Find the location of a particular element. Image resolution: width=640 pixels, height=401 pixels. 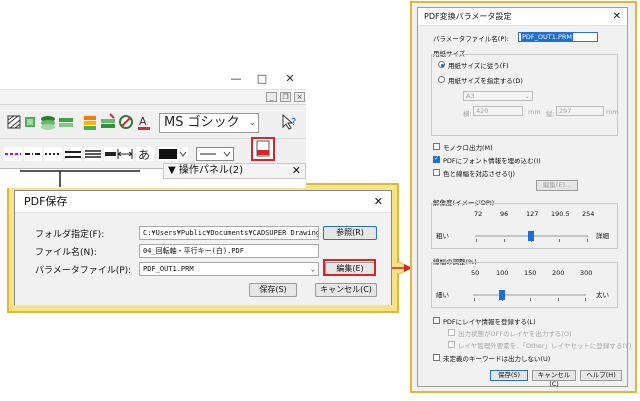

param-file-select: PDF_OUT1.PRM ⌄ is located at coordinates (229, 269).